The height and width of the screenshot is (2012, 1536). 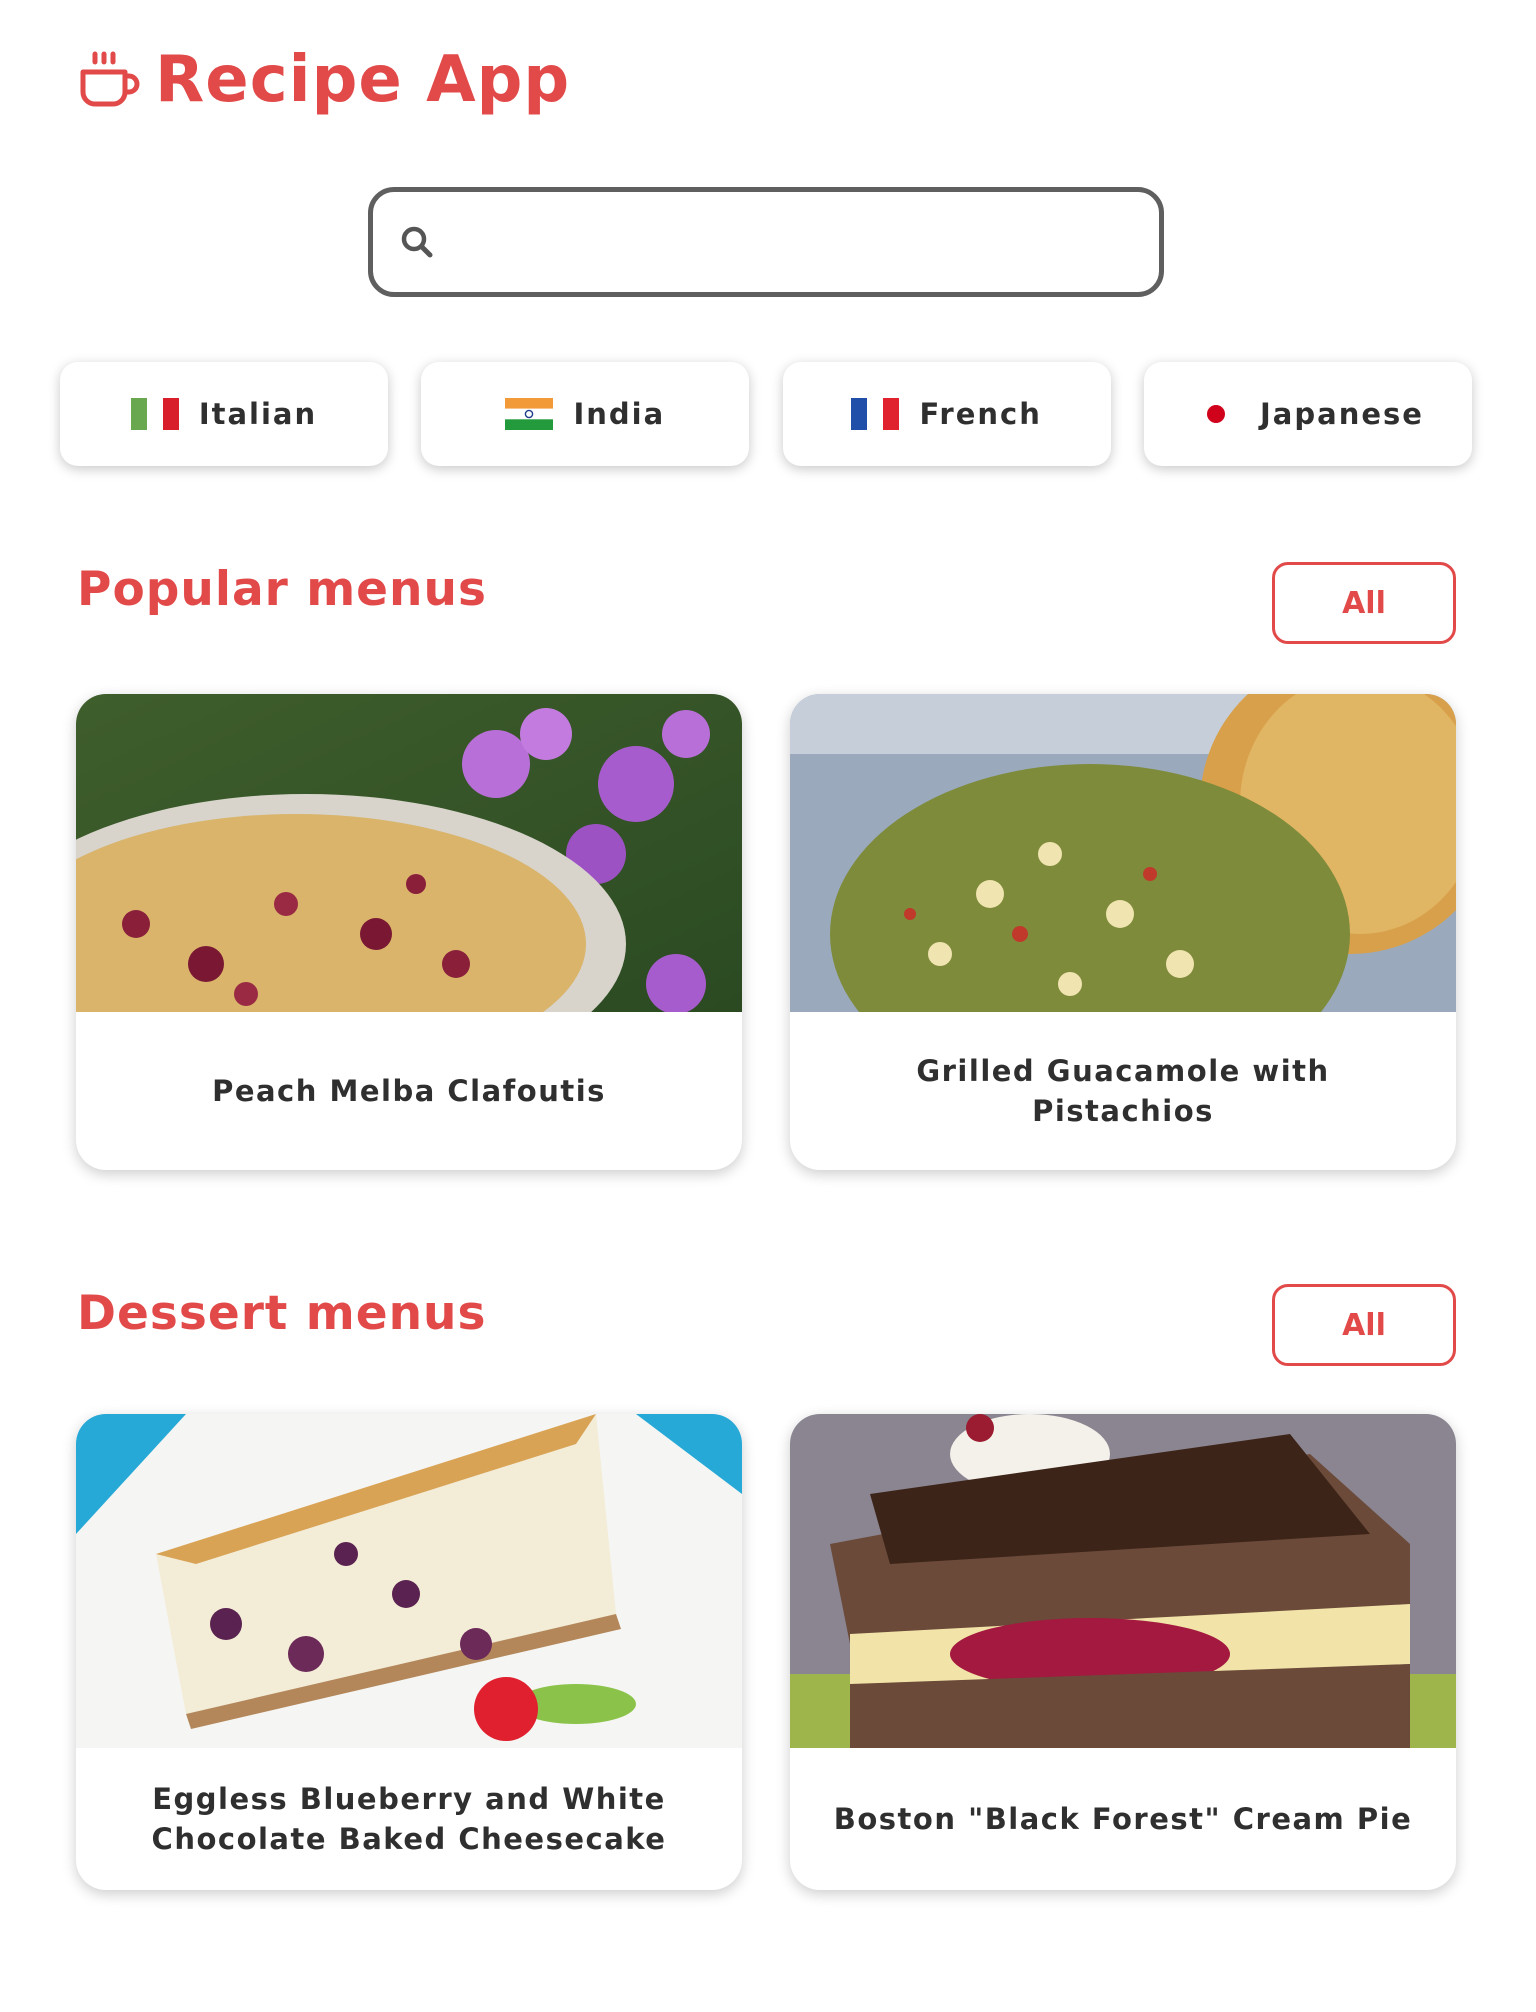 What do you see at coordinates (619, 414) in the screenshot?
I see `cuisine-label: India` at bounding box center [619, 414].